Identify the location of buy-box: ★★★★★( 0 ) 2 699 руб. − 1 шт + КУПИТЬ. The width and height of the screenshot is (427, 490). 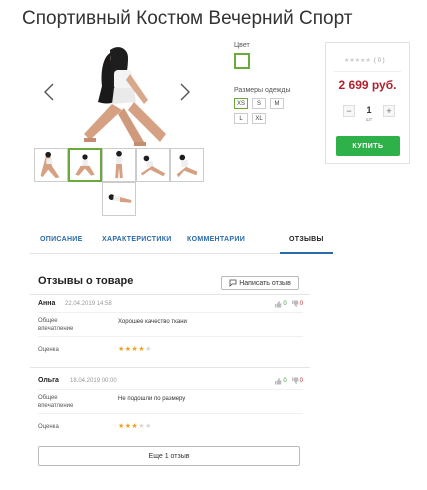
(367, 103).